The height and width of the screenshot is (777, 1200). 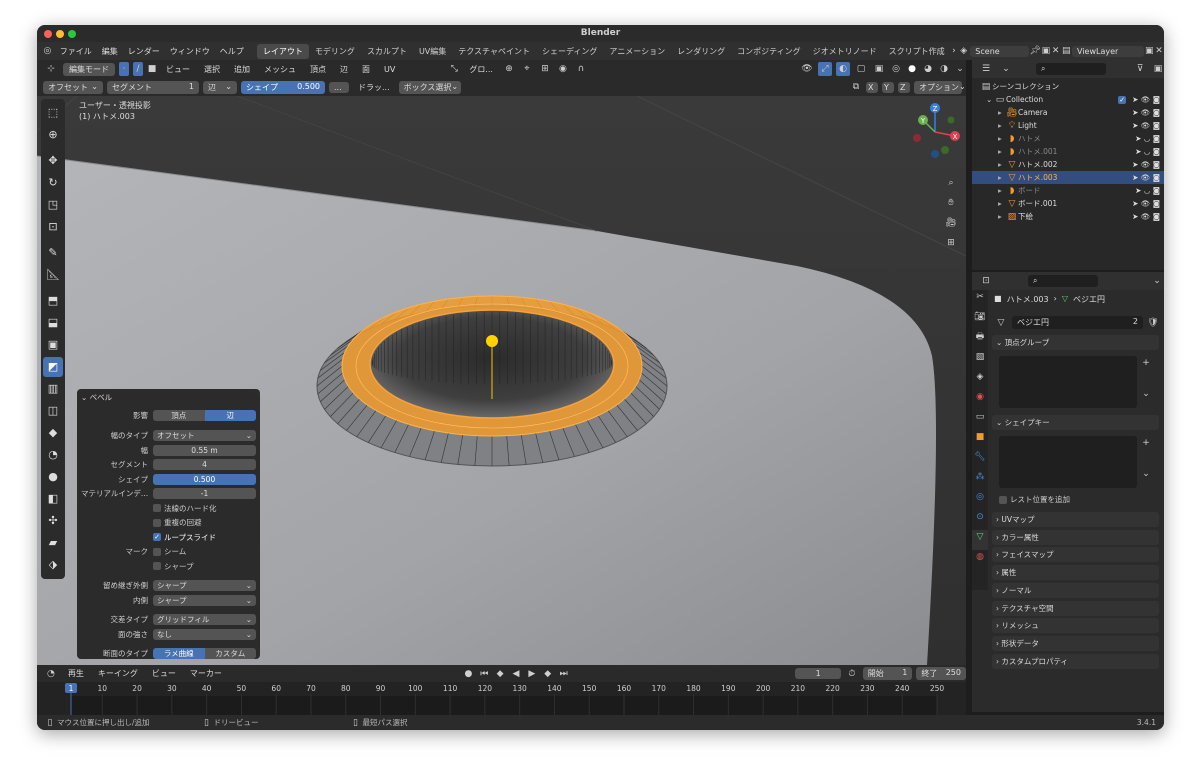 I want to click on shape-keys-panel: ⌄ シェイプキー, so click(x=1075, y=422).